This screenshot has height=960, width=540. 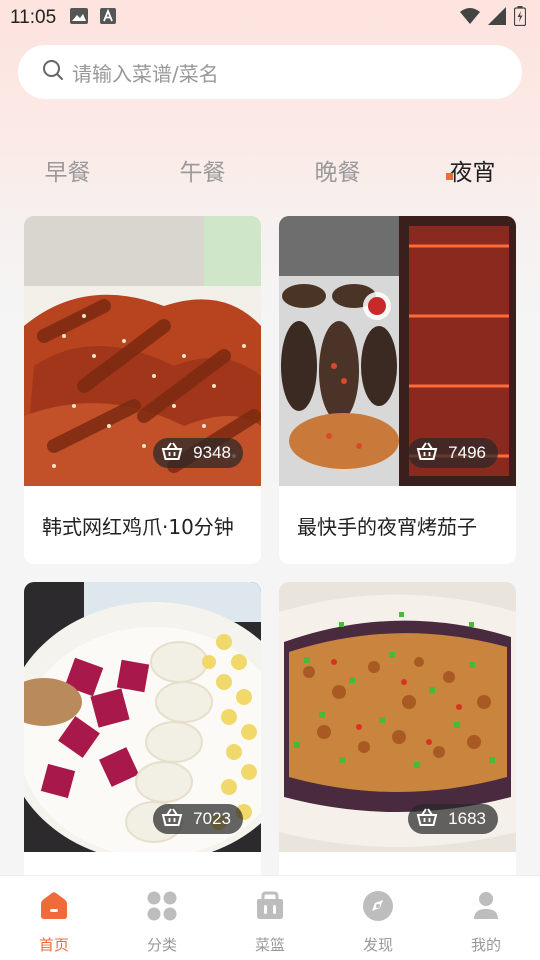 I want to click on save-count: 7023, so click(x=212, y=818).